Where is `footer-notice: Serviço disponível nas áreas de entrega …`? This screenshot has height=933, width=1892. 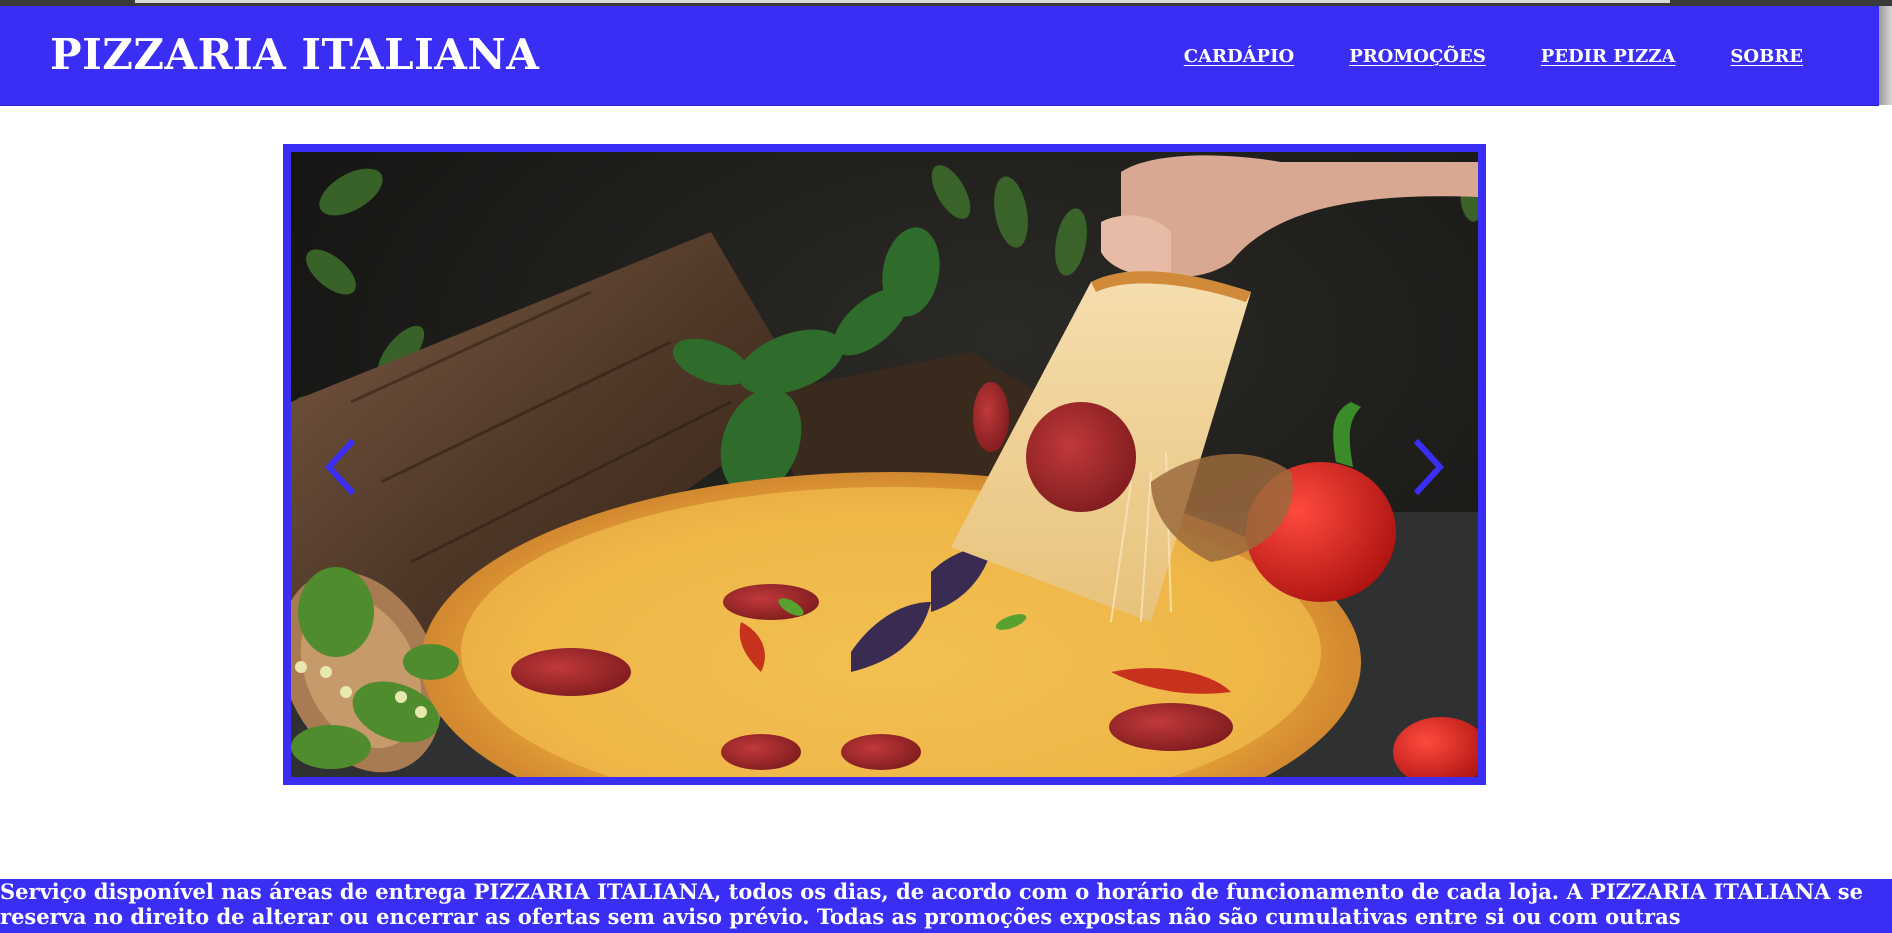
footer-notice: Serviço disponível nas áreas de entrega … is located at coordinates (946, 906).